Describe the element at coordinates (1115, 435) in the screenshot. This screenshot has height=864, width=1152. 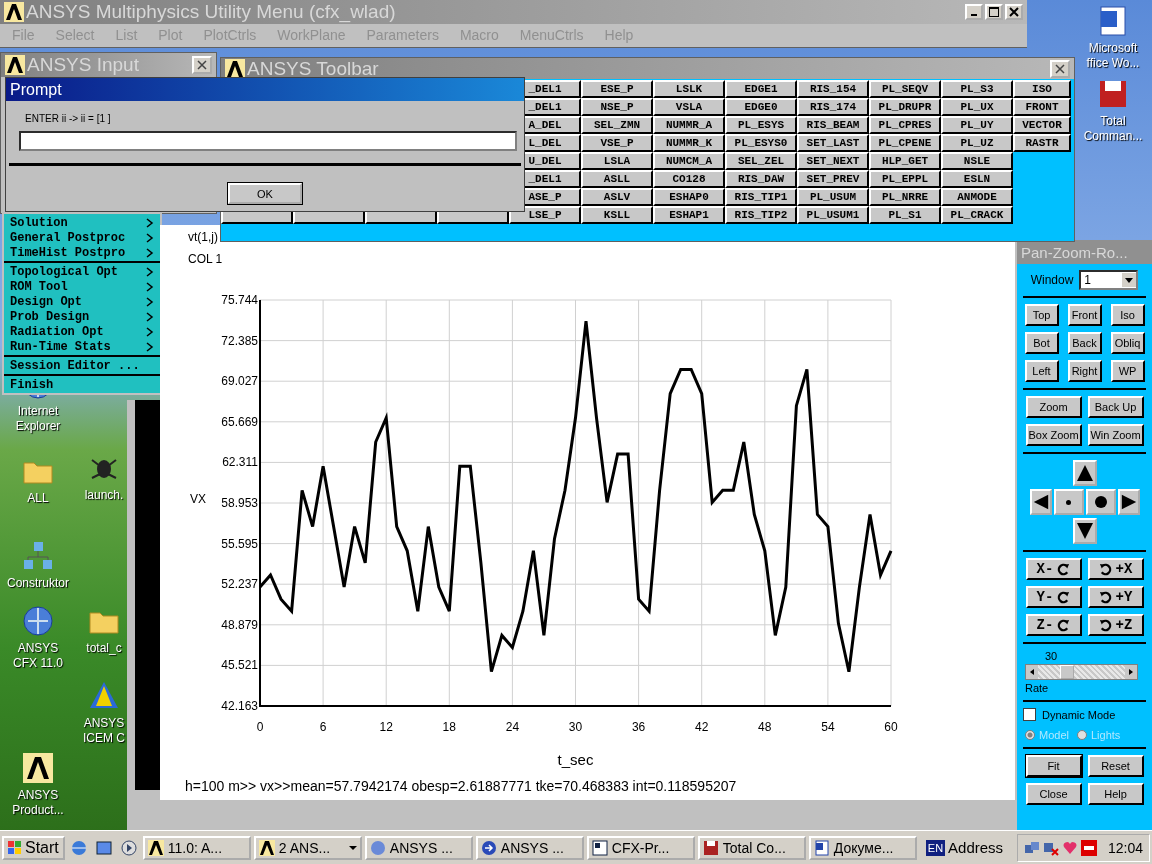
I see `zoom-button: Win Zoom` at that location.